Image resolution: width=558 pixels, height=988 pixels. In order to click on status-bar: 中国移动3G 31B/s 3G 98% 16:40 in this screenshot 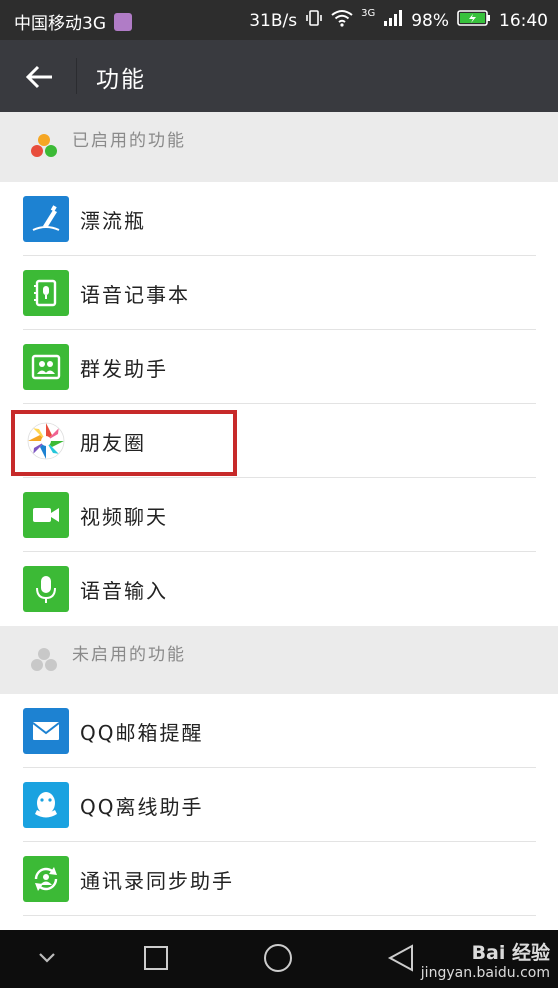, I will do `click(279, 20)`.